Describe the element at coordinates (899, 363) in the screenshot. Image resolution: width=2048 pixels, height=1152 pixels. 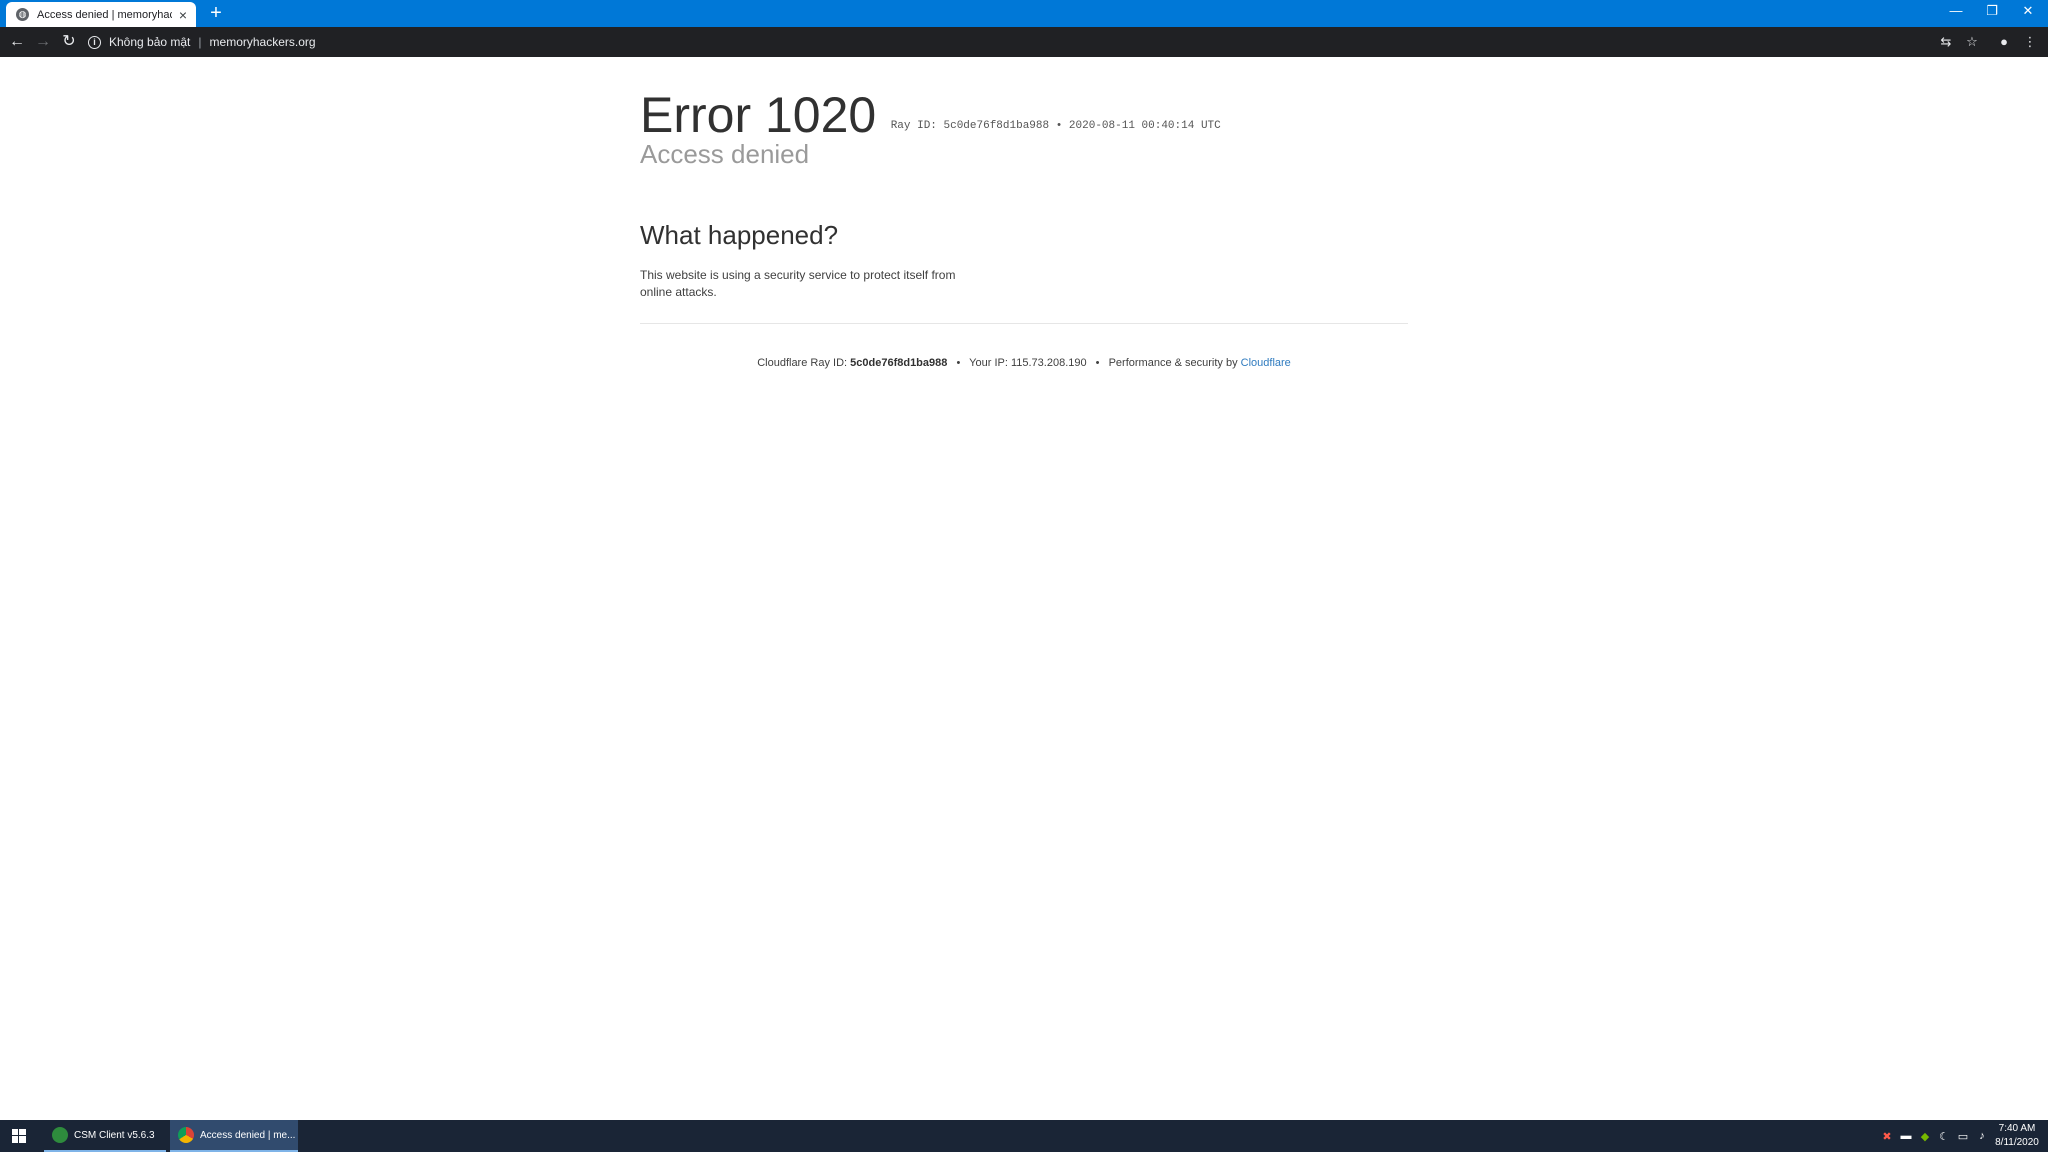
I see `ray-id-value: 5c0de76f8d1ba988` at that location.